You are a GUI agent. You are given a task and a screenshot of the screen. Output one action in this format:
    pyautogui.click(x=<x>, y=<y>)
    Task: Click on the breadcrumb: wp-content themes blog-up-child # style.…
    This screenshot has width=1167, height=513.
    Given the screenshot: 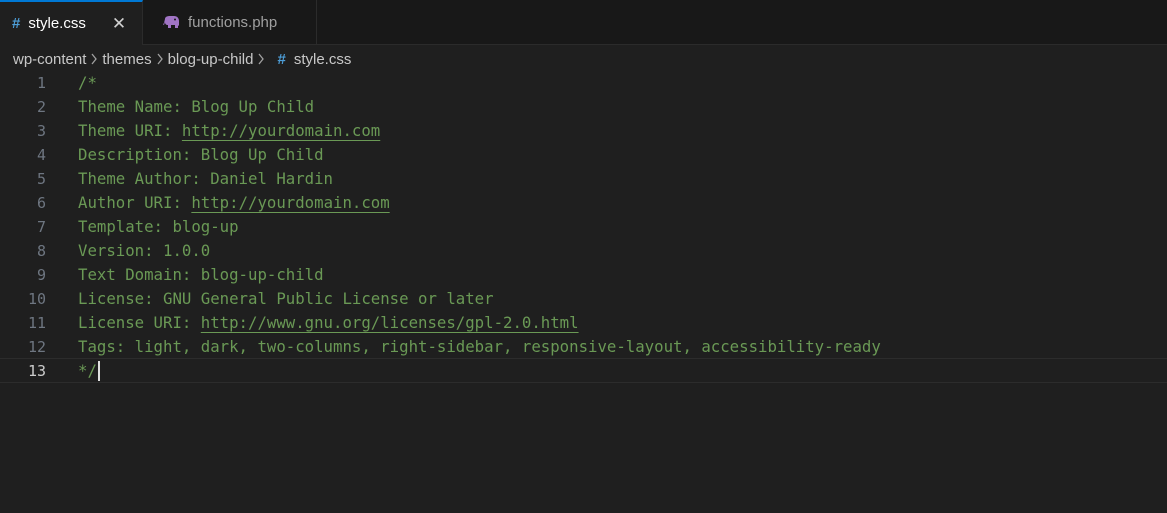 What is the action you would take?
    pyautogui.click(x=182, y=59)
    